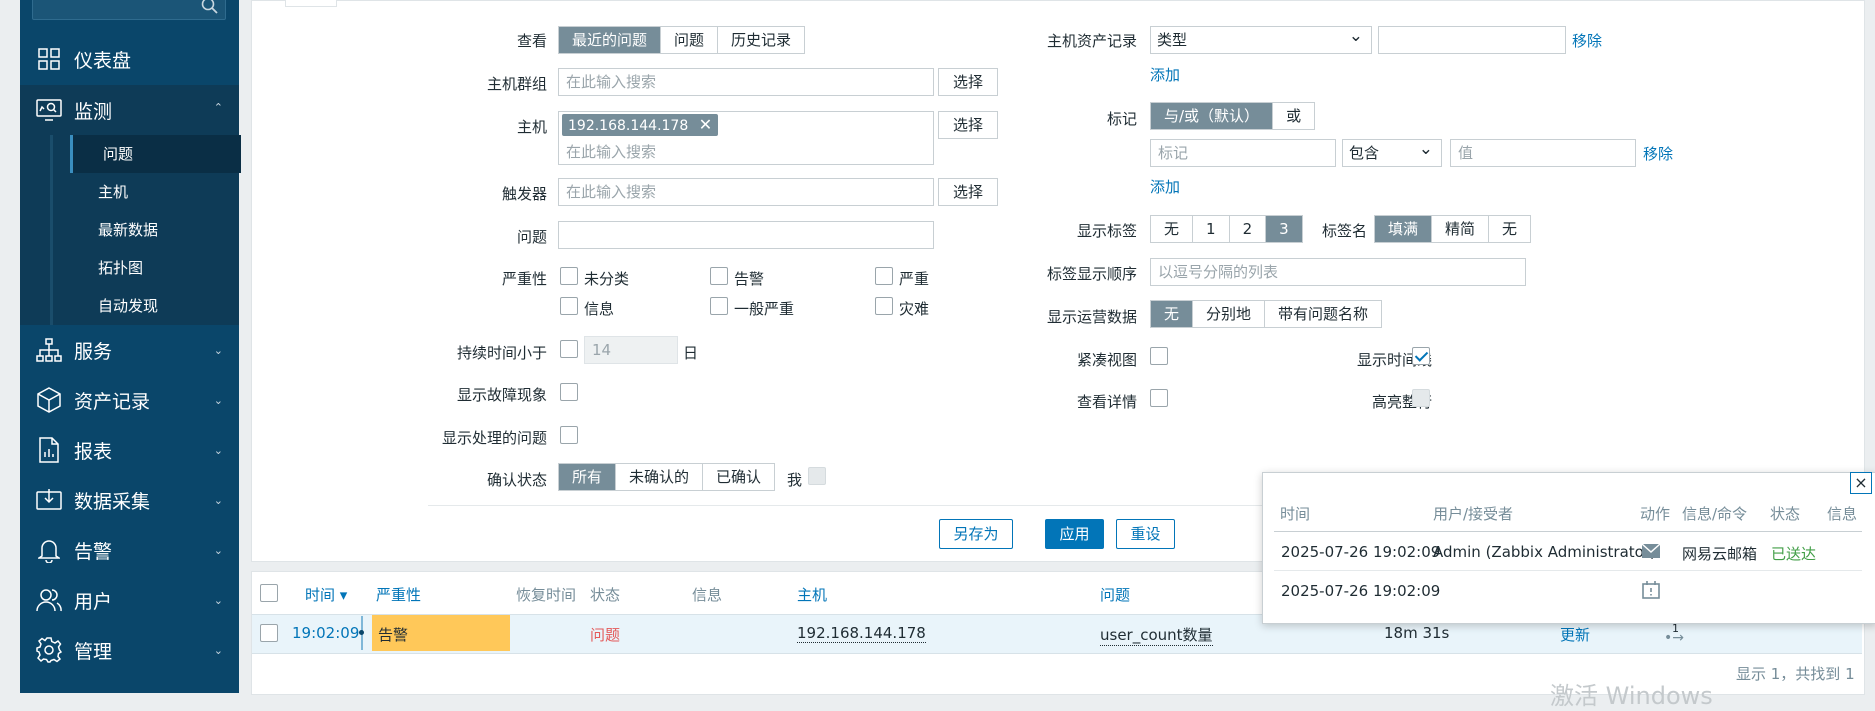 The width and height of the screenshot is (1875, 711). Describe the element at coordinates (129, 650) in the screenshot. I see `sidebar-item-administration: 管理 ⌄` at that location.